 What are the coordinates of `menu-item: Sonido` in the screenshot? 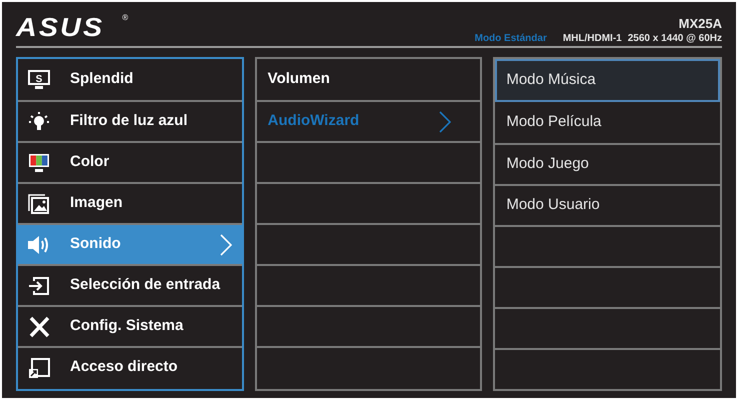 It's located at (130, 243).